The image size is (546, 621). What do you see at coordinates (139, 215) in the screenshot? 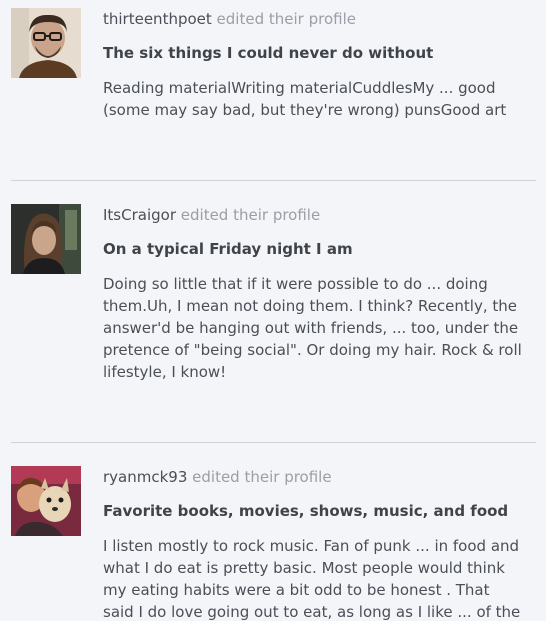
I see `username-link: ItsCraigor` at bounding box center [139, 215].